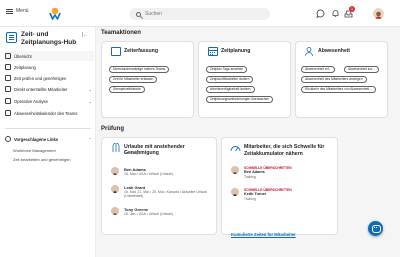 The image size is (400, 257). What do you see at coordinates (116, 51) in the screenshot?
I see `timesheet-icon` at bounding box center [116, 51].